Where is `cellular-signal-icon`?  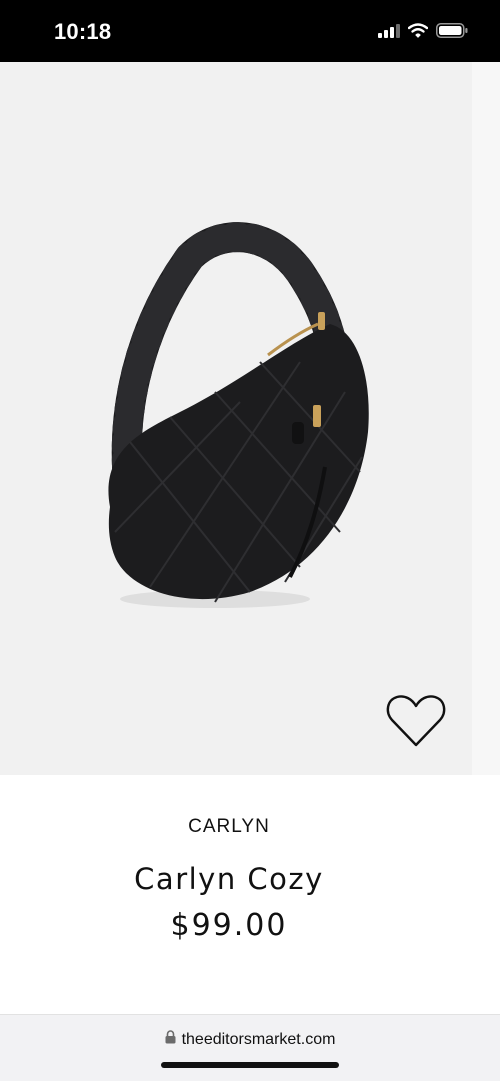 cellular-signal-icon is located at coordinates (389, 33).